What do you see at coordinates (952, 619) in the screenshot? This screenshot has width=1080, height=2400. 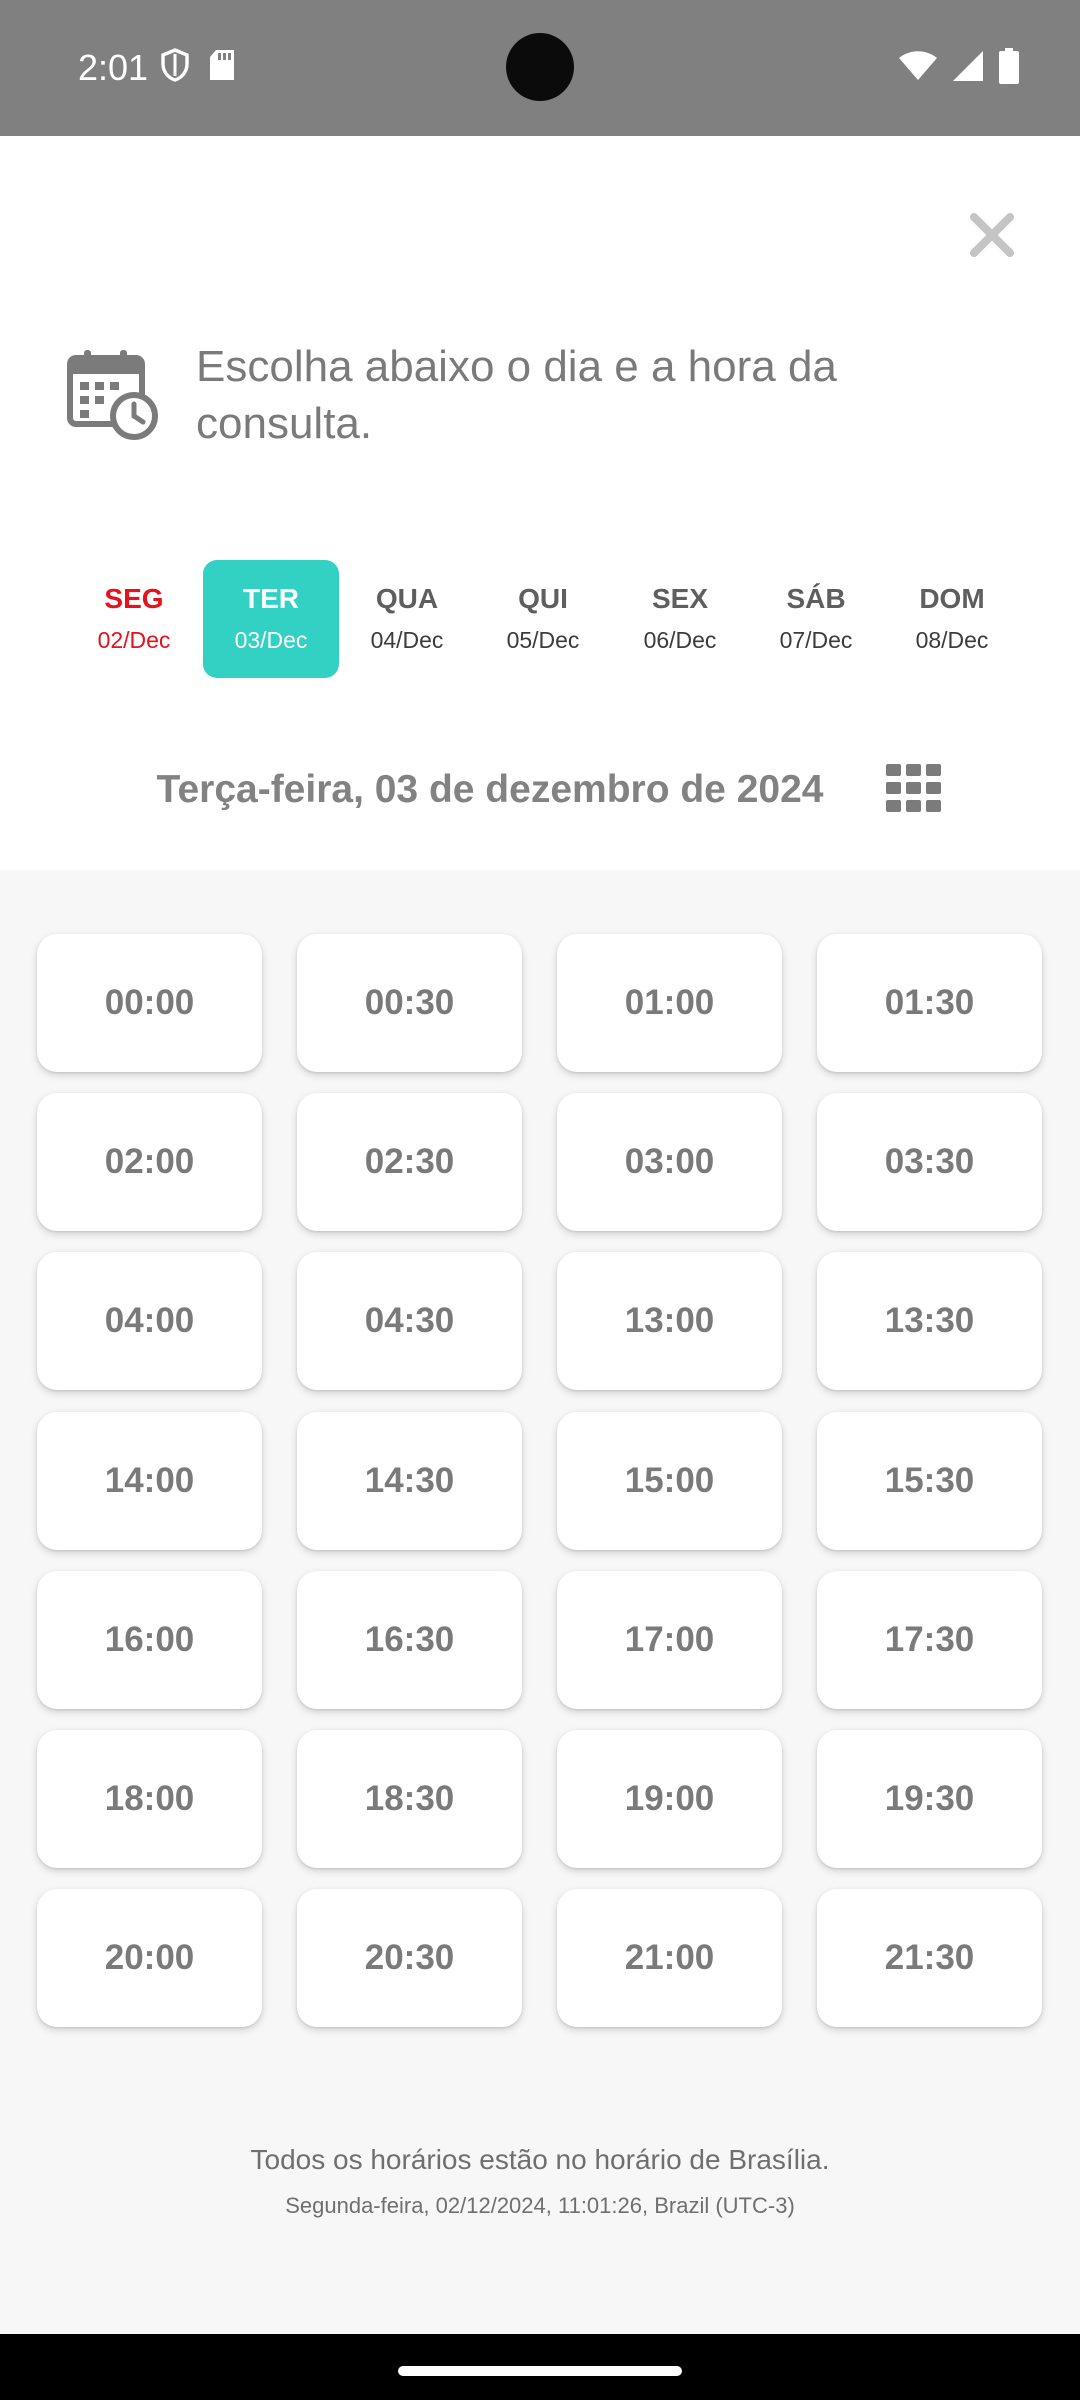 I see `day-tab-dom: DOM 08/Dec` at bounding box center [952, 619].